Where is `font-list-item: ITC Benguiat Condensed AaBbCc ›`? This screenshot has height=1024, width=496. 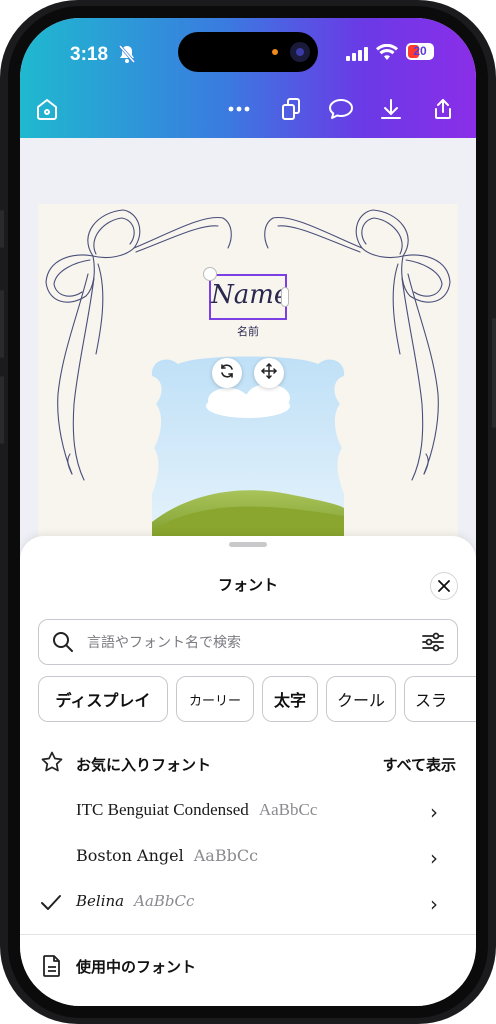
font-list-item: ITC Benguiat Condensed AaBbCc › is located at coordinates (248, 811).